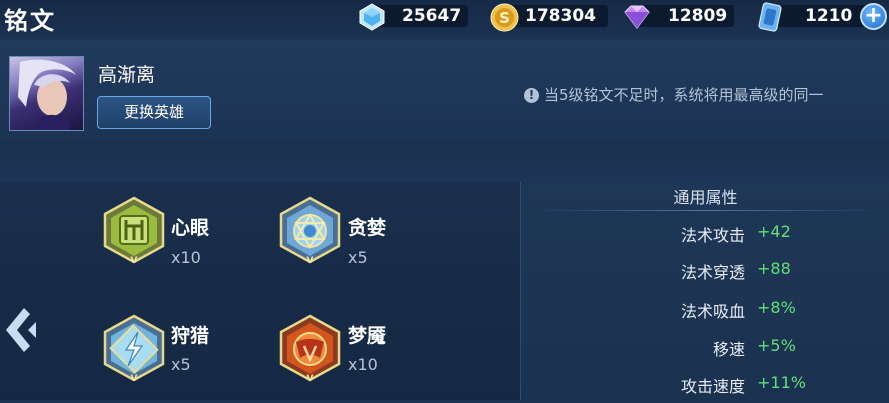 The height and width of the screenshot is (403, 889). What do you see at coordinates (774, 231) in the screenshot?
I see `attribute-value: +42` at bounding box center [774, 231].